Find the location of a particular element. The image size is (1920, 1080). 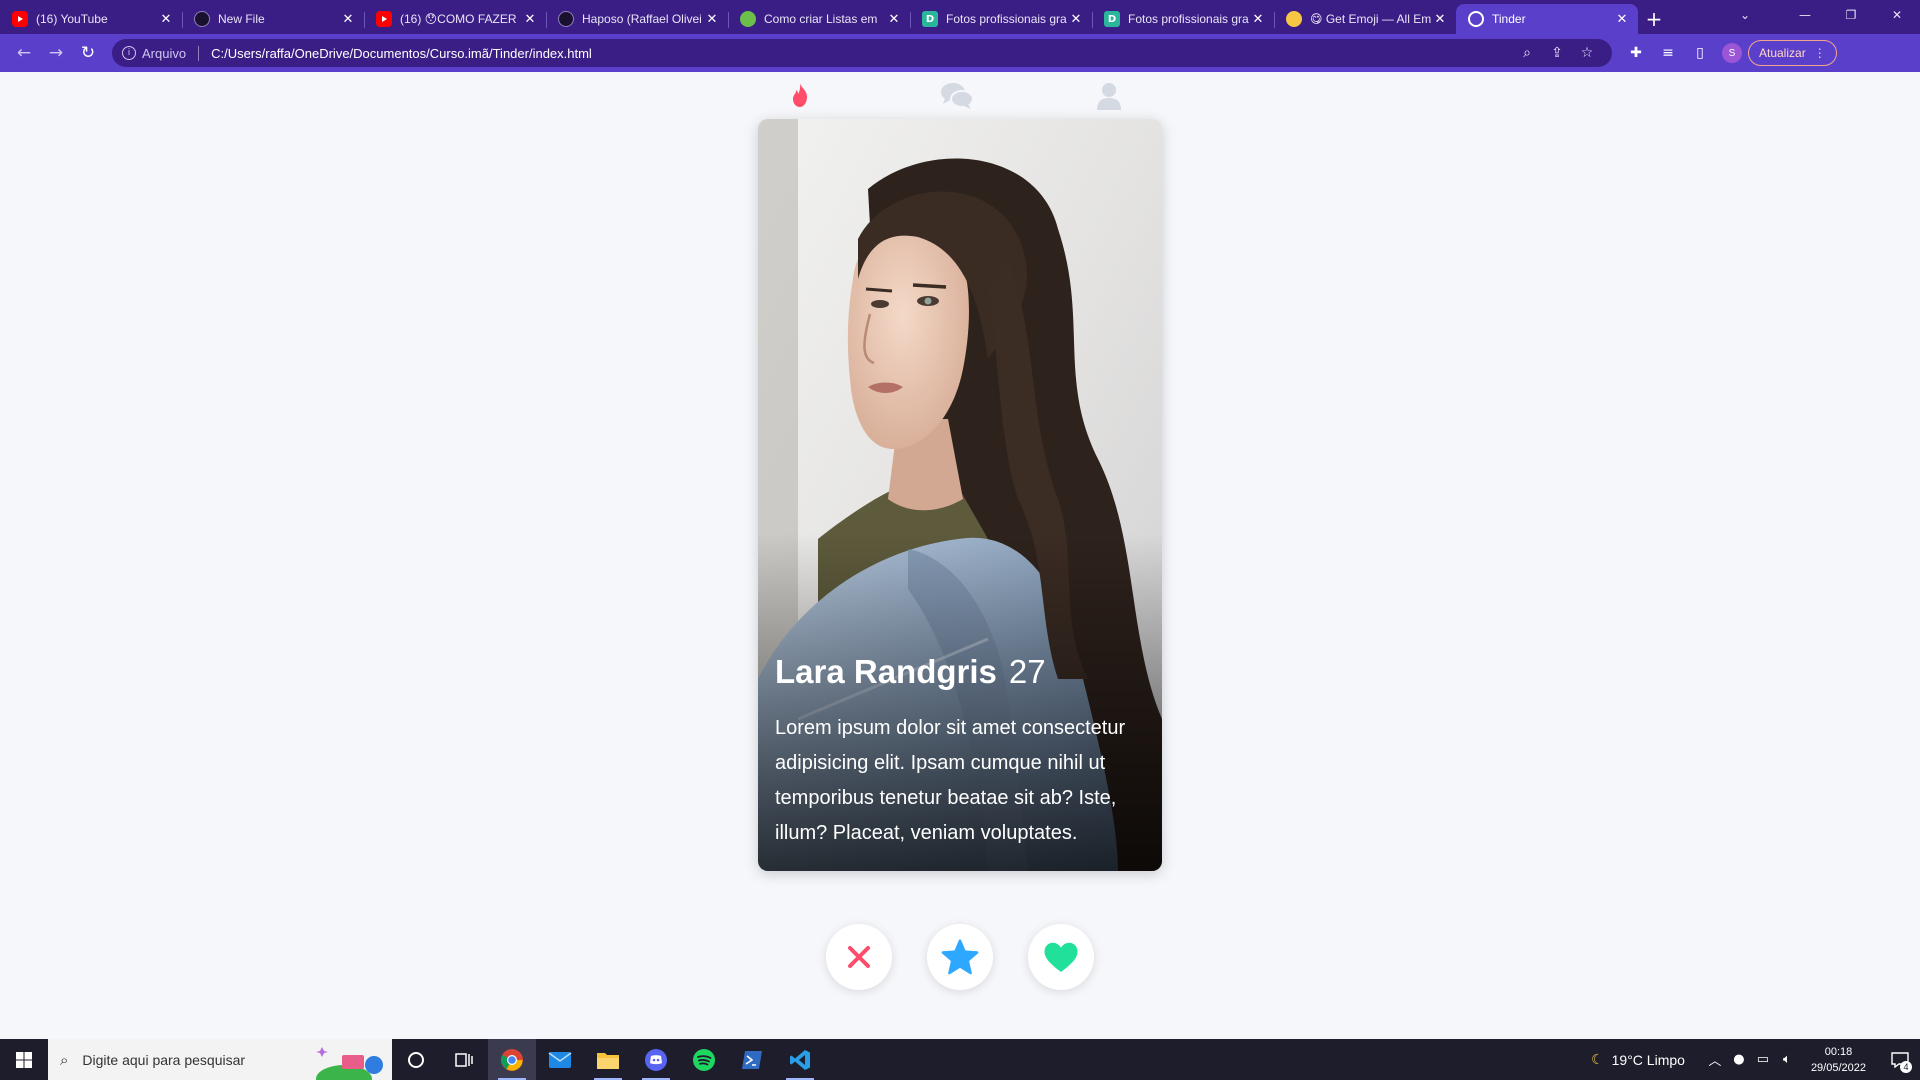

taskbar-chrome is located at coordinates (512, 1059).